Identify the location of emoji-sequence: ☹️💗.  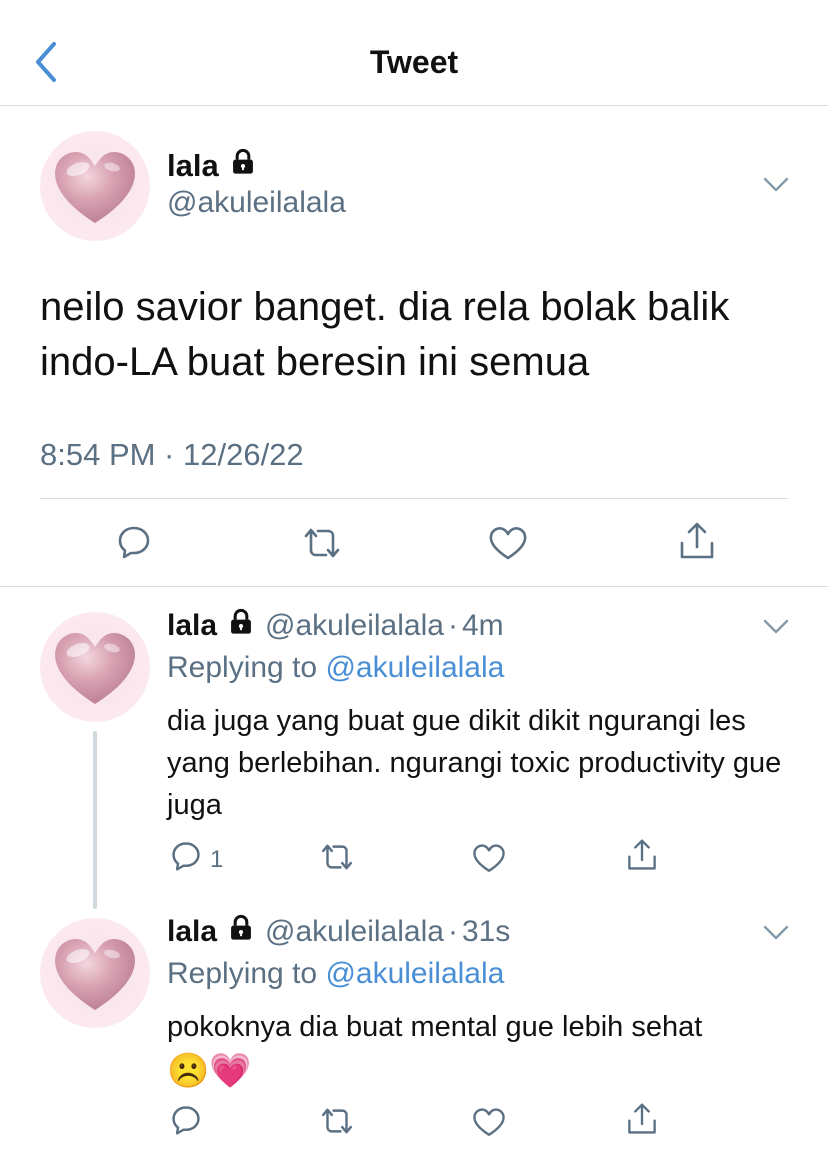
(209, 1071).